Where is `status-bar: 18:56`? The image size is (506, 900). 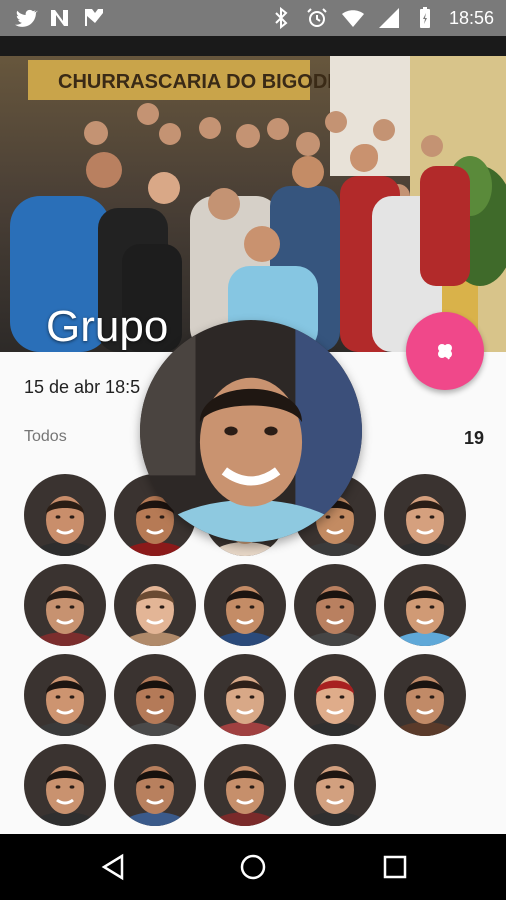
status-bar: 18:56 is located at coordinates (253, 18).